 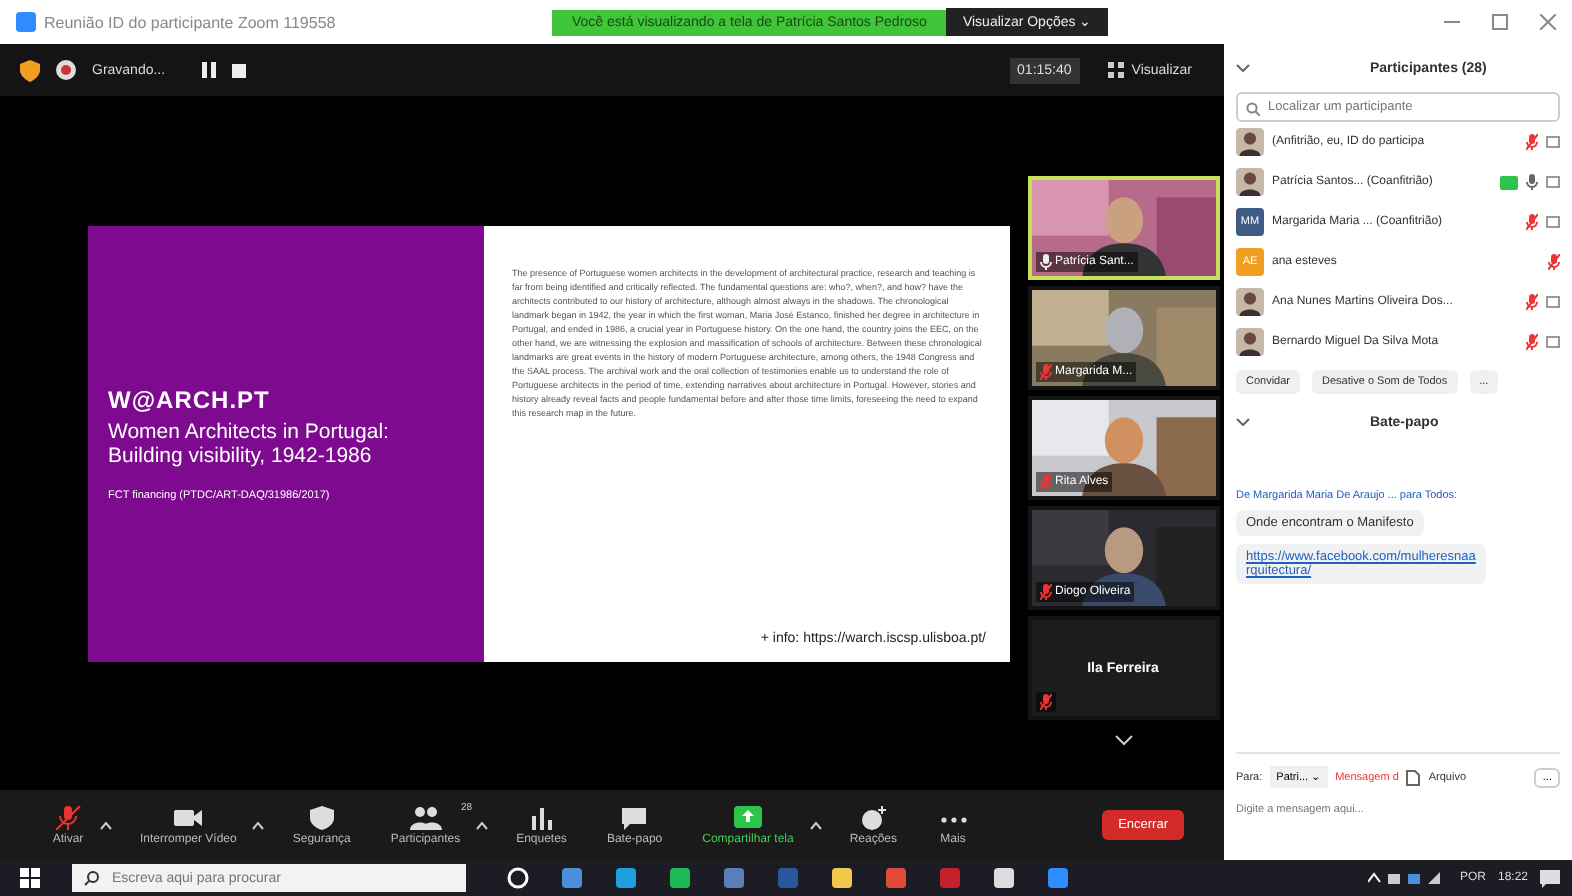 What do you see at coordinates (1413, 777) in the screenshot?
I see `file-icon` at bounding box center [1413, 777].